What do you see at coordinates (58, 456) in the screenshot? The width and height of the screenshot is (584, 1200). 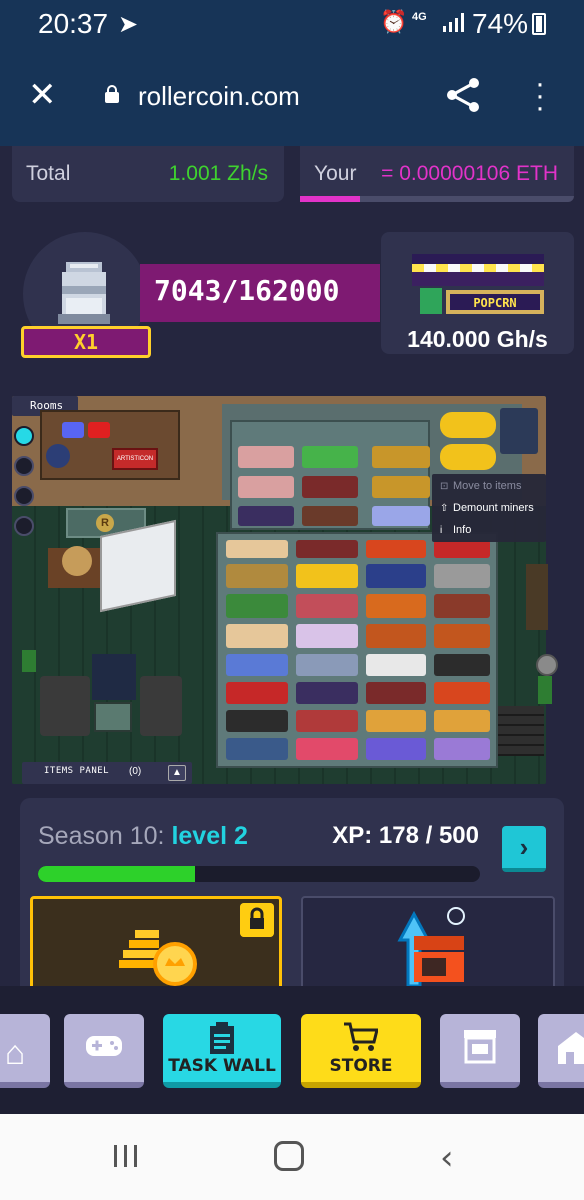 I see `mascot-figure` at bounding box center [58, 456].